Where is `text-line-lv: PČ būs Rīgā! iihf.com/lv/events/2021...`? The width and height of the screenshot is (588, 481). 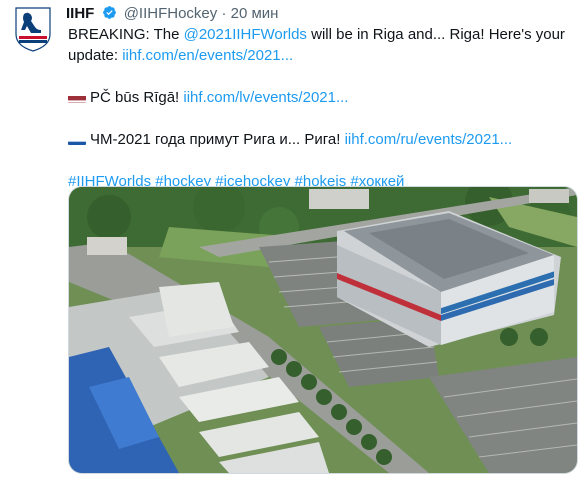
text-line-lv: PČ būs Rīgā! iihf.com/lv/events/2021... is located at coordinates (323, 97).